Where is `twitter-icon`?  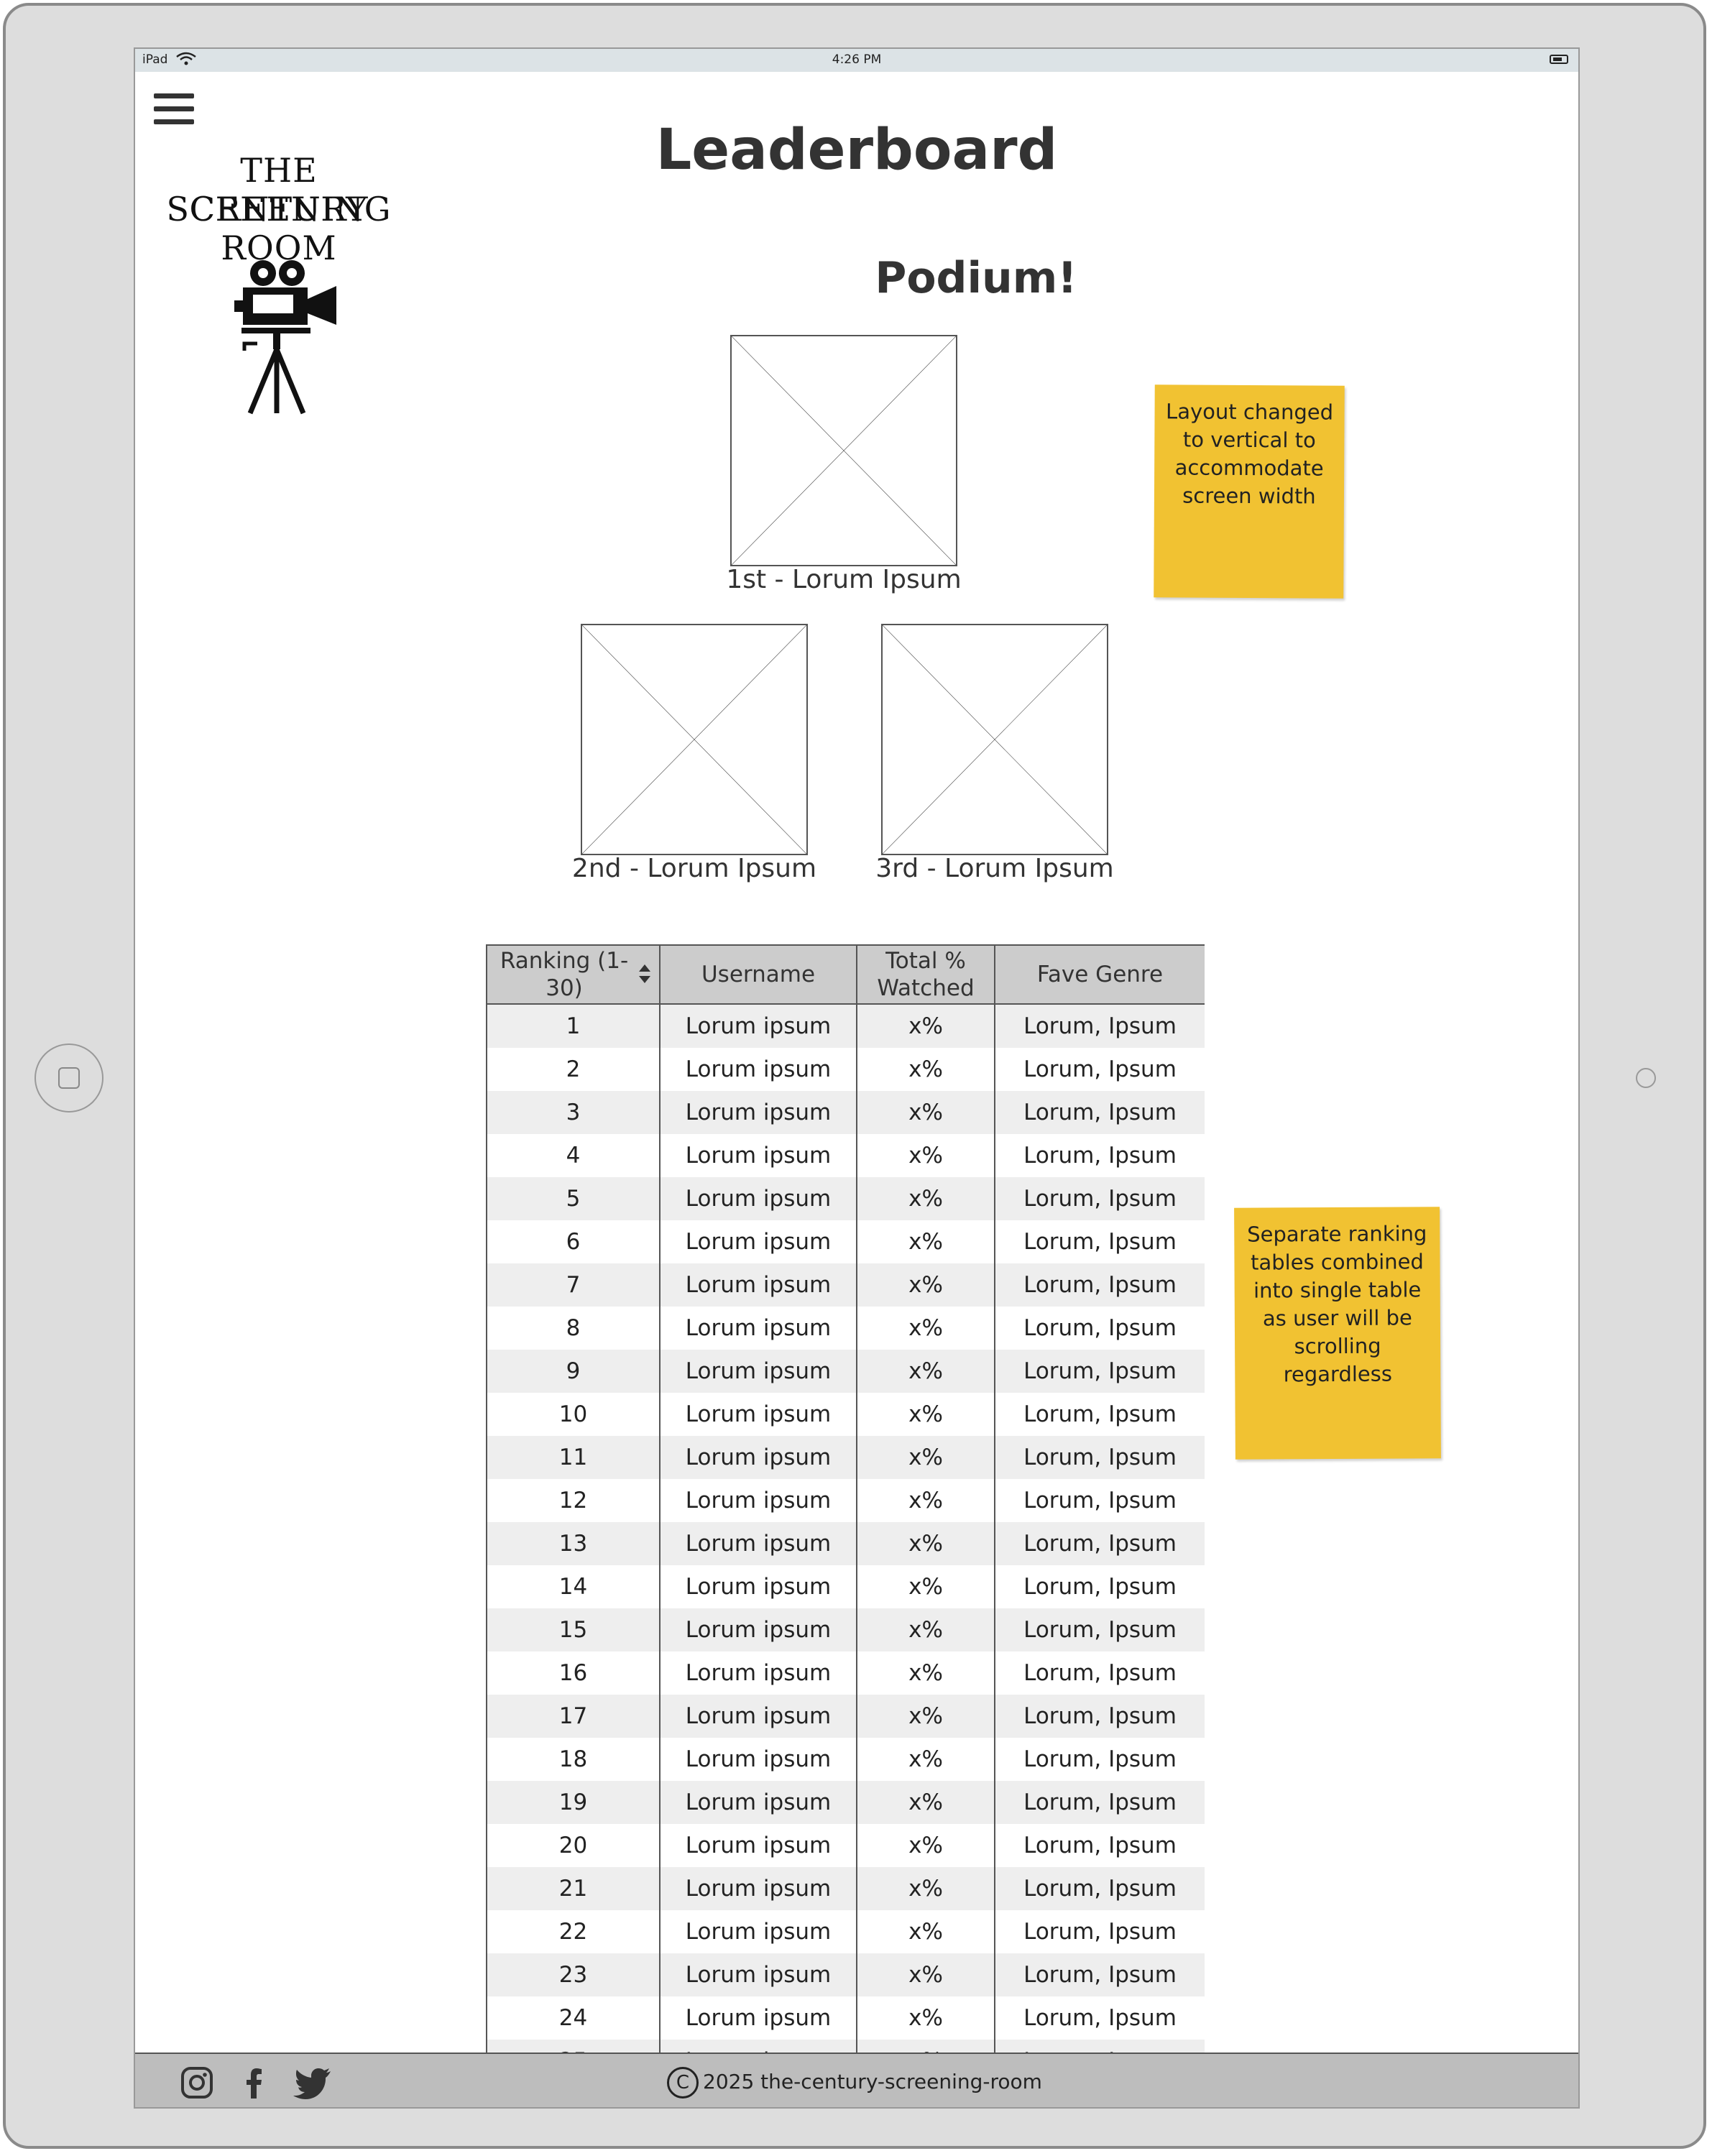
twitter-icon is located at coordinates (312, 2082).